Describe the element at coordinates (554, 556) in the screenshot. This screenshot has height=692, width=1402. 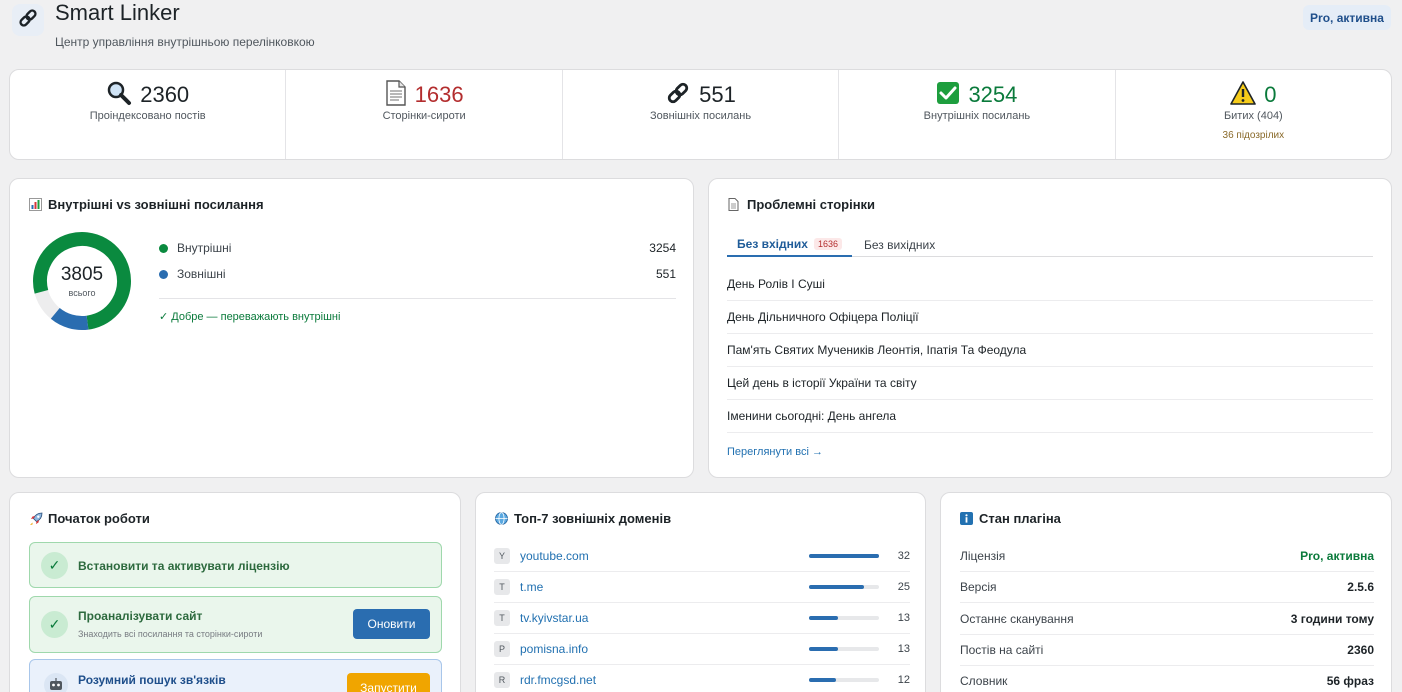
I see `domain-link: youtube.com` at that location.